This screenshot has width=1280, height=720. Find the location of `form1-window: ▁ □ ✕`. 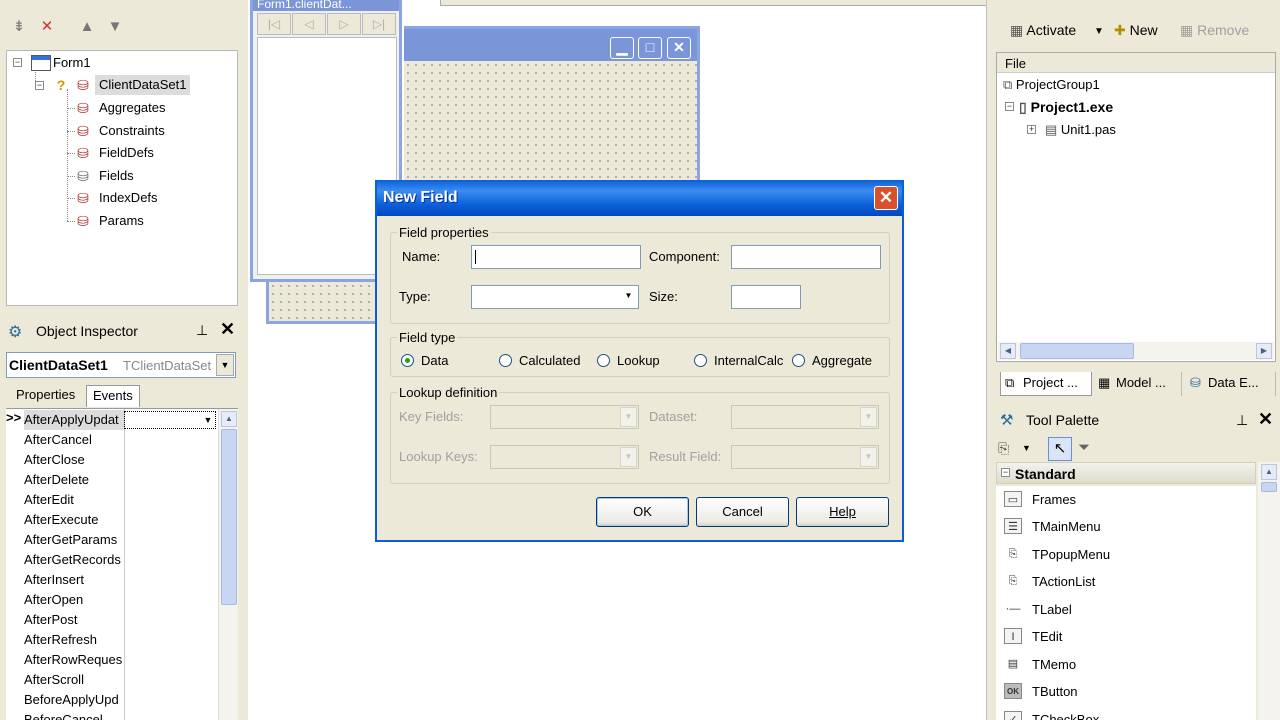

form1-window: ▁ □ ✕ is located at coordinates (552, 113).